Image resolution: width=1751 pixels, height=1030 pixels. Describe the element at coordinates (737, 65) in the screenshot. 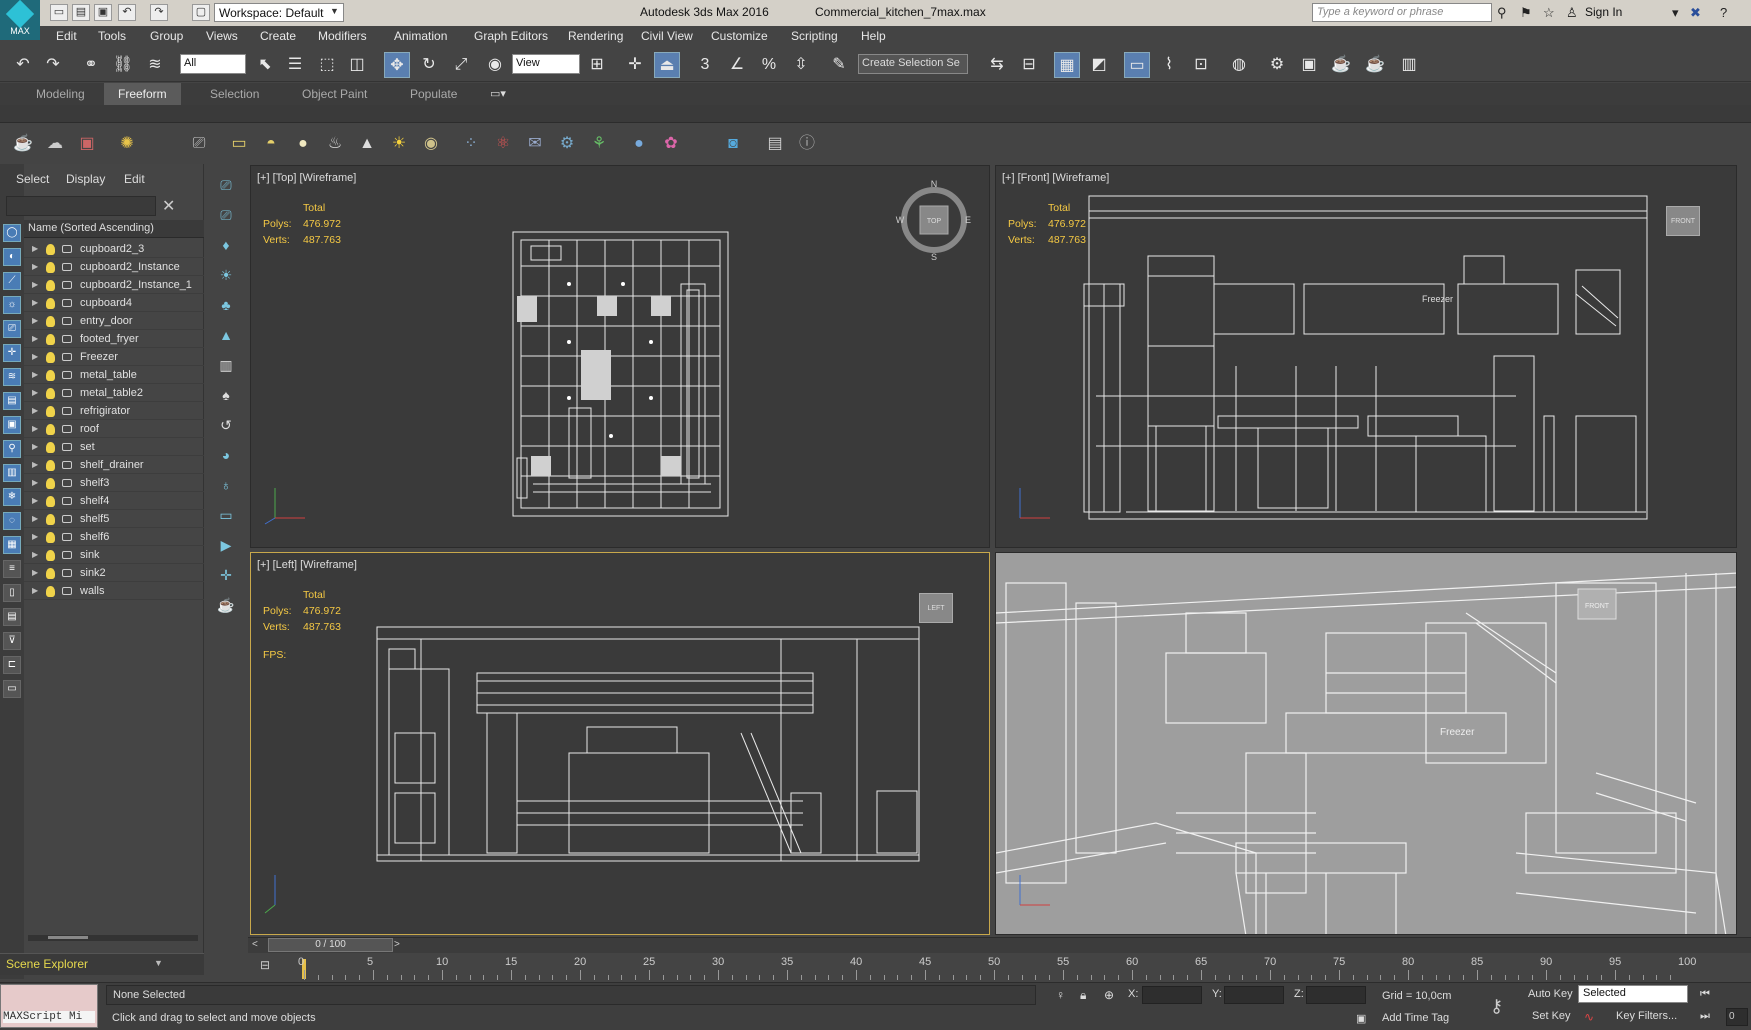

I see `angle-snap-icon: ∠` at that location.